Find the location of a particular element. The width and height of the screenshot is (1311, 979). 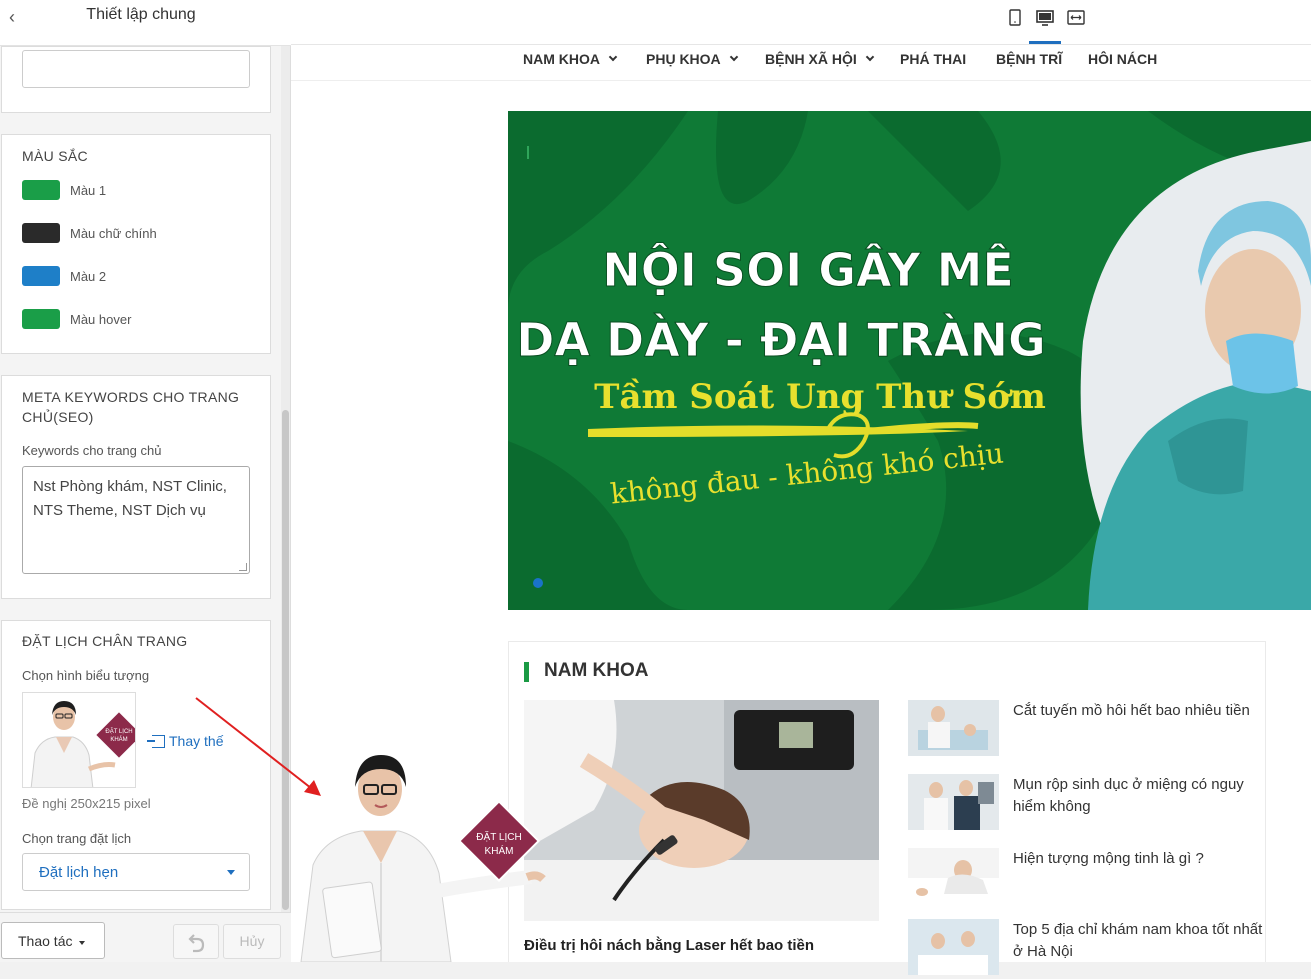

image-size-hint: Đề nghị 250x215 pixel is located at coordinates (86, 803).